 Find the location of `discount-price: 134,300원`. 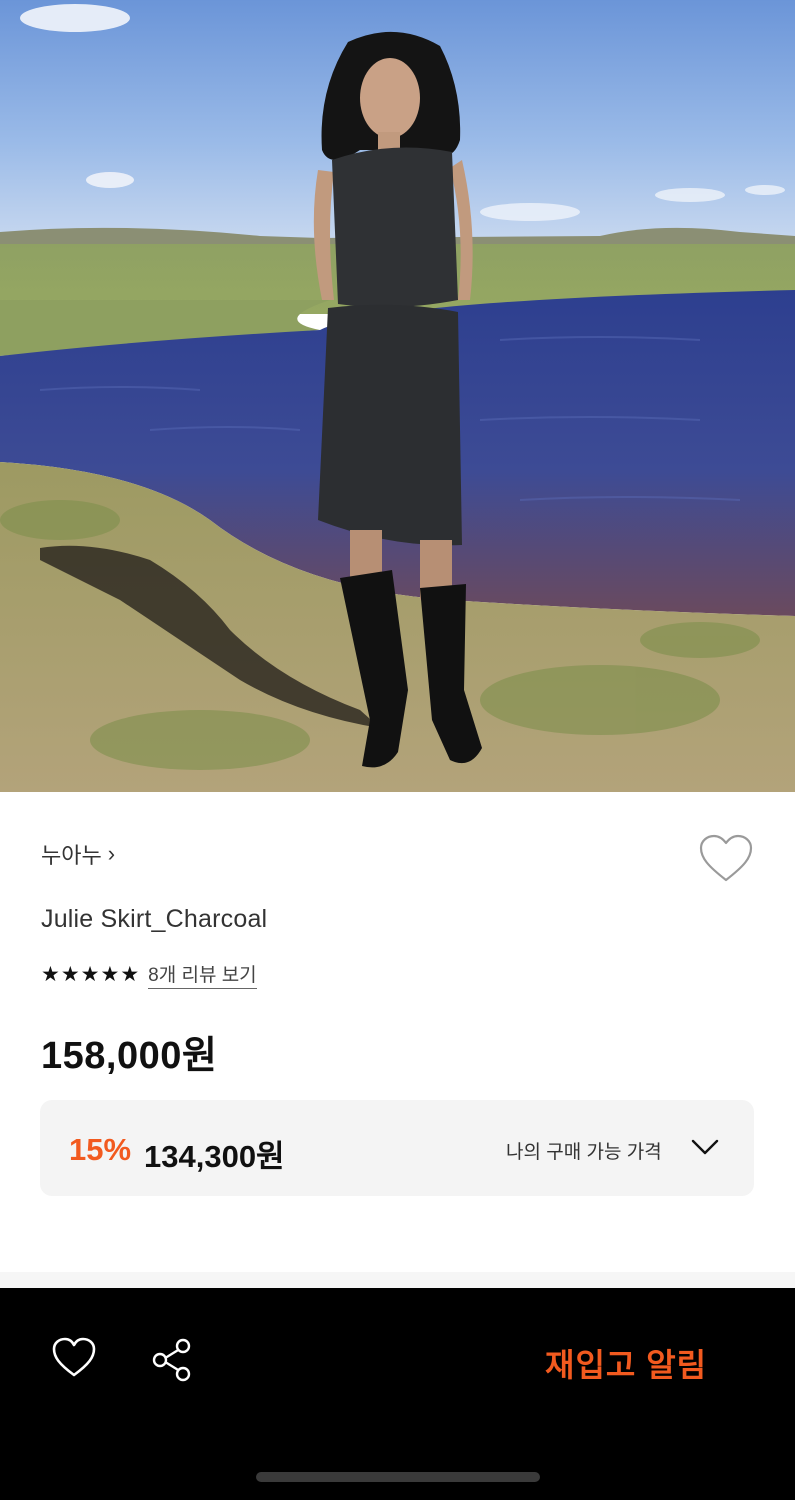

discount-price: 134,300원 is located at coordinates (214, 1156).